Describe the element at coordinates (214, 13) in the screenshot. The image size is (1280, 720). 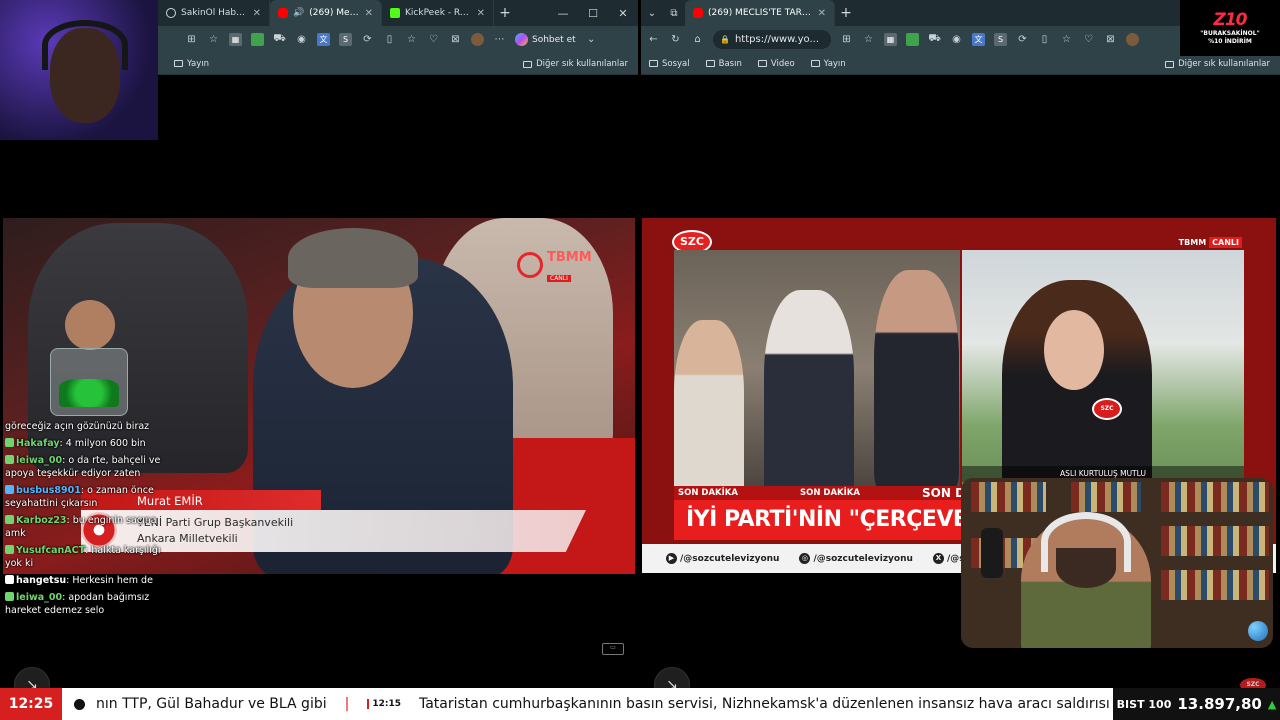
I see `tab-sakinol: SakinOl Haber Merkezi ✕` at that location.